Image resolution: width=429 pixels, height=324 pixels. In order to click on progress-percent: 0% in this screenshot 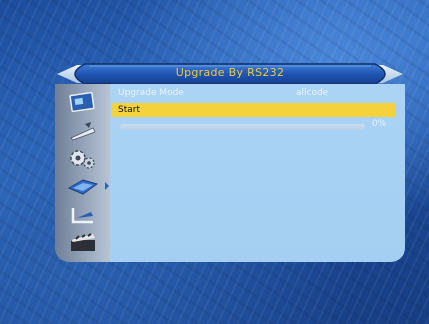, I will do `click(379, 124)`.